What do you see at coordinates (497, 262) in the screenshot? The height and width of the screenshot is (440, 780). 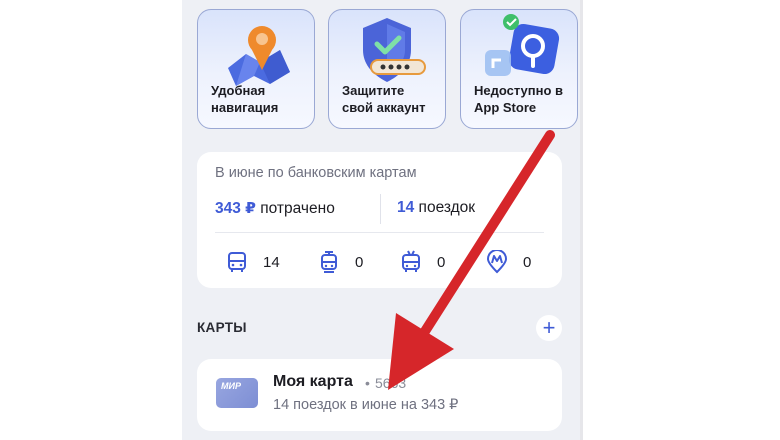 I see `metro-icon` at bounding box center [497, 262].